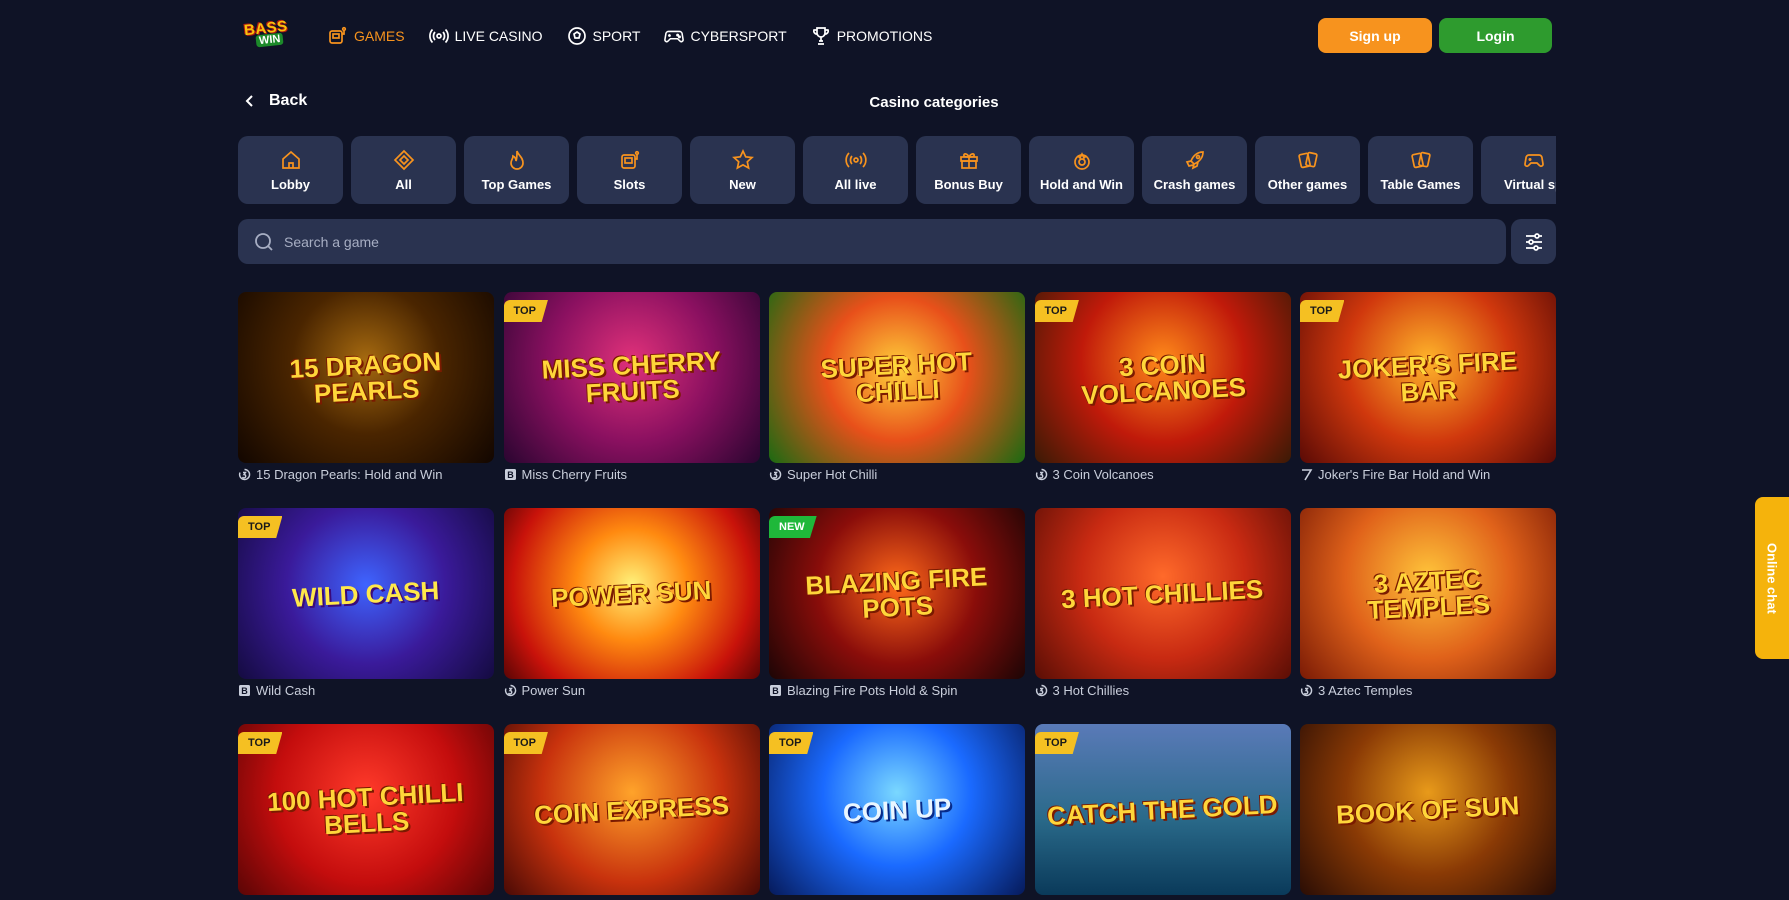 This screenshot has height=900, width=1789. What do you see at coordinates (871, 36) in the screenshot?
I see `nav-promotions: PROMOTIONS` at bounding box center [871, 36].